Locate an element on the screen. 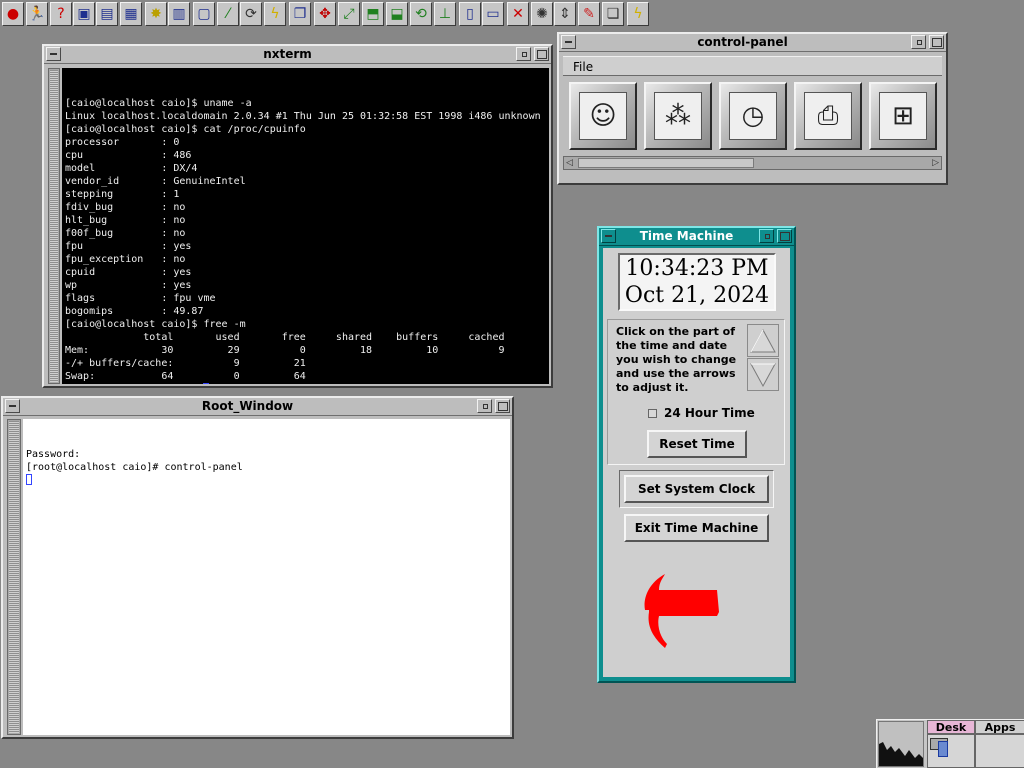 Image resolution: width=1024 pixels, height=768 pixels. toolbar-button: ▭ is located at coordinates (493, 14).